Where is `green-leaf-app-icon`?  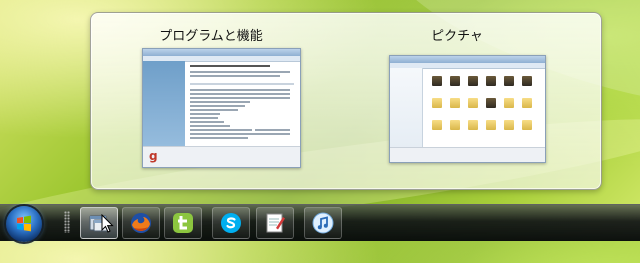
green-leaf-app-icon is located at coordinates (183, 223).